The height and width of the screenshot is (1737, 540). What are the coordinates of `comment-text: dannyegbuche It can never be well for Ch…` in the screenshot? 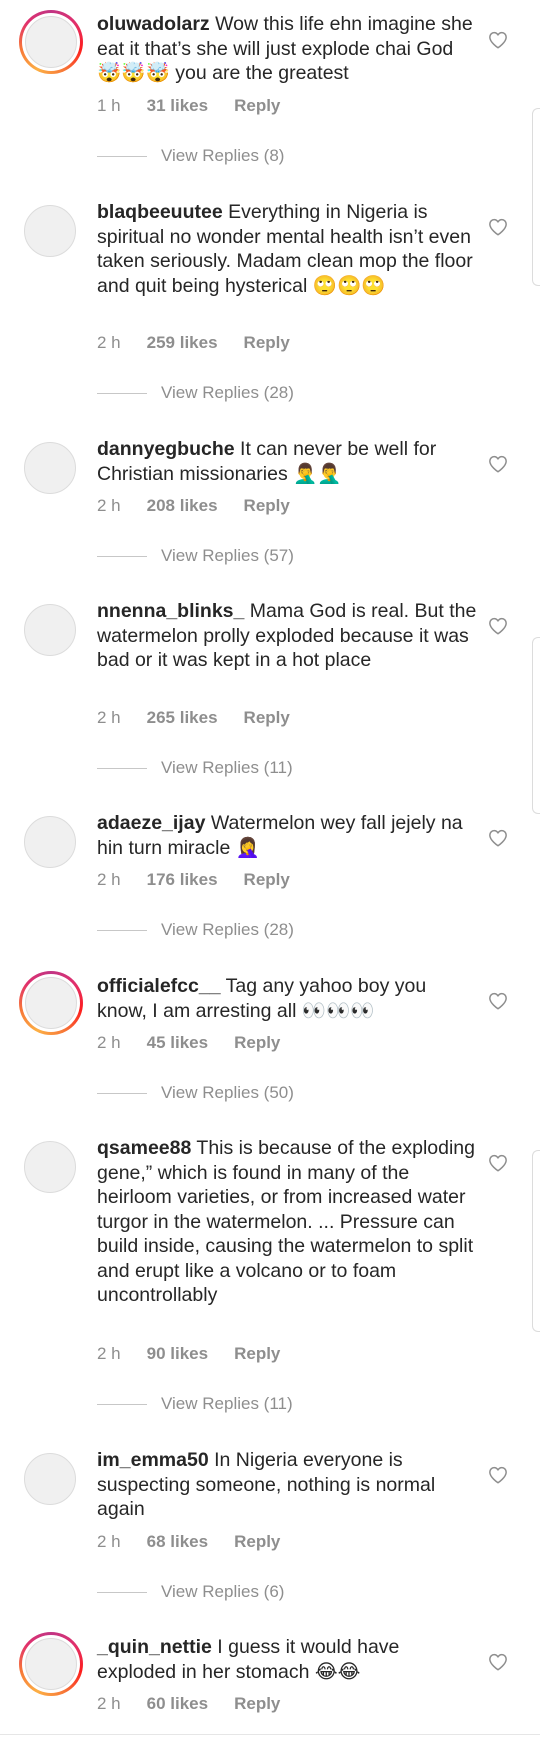 It's located at (287, 461).